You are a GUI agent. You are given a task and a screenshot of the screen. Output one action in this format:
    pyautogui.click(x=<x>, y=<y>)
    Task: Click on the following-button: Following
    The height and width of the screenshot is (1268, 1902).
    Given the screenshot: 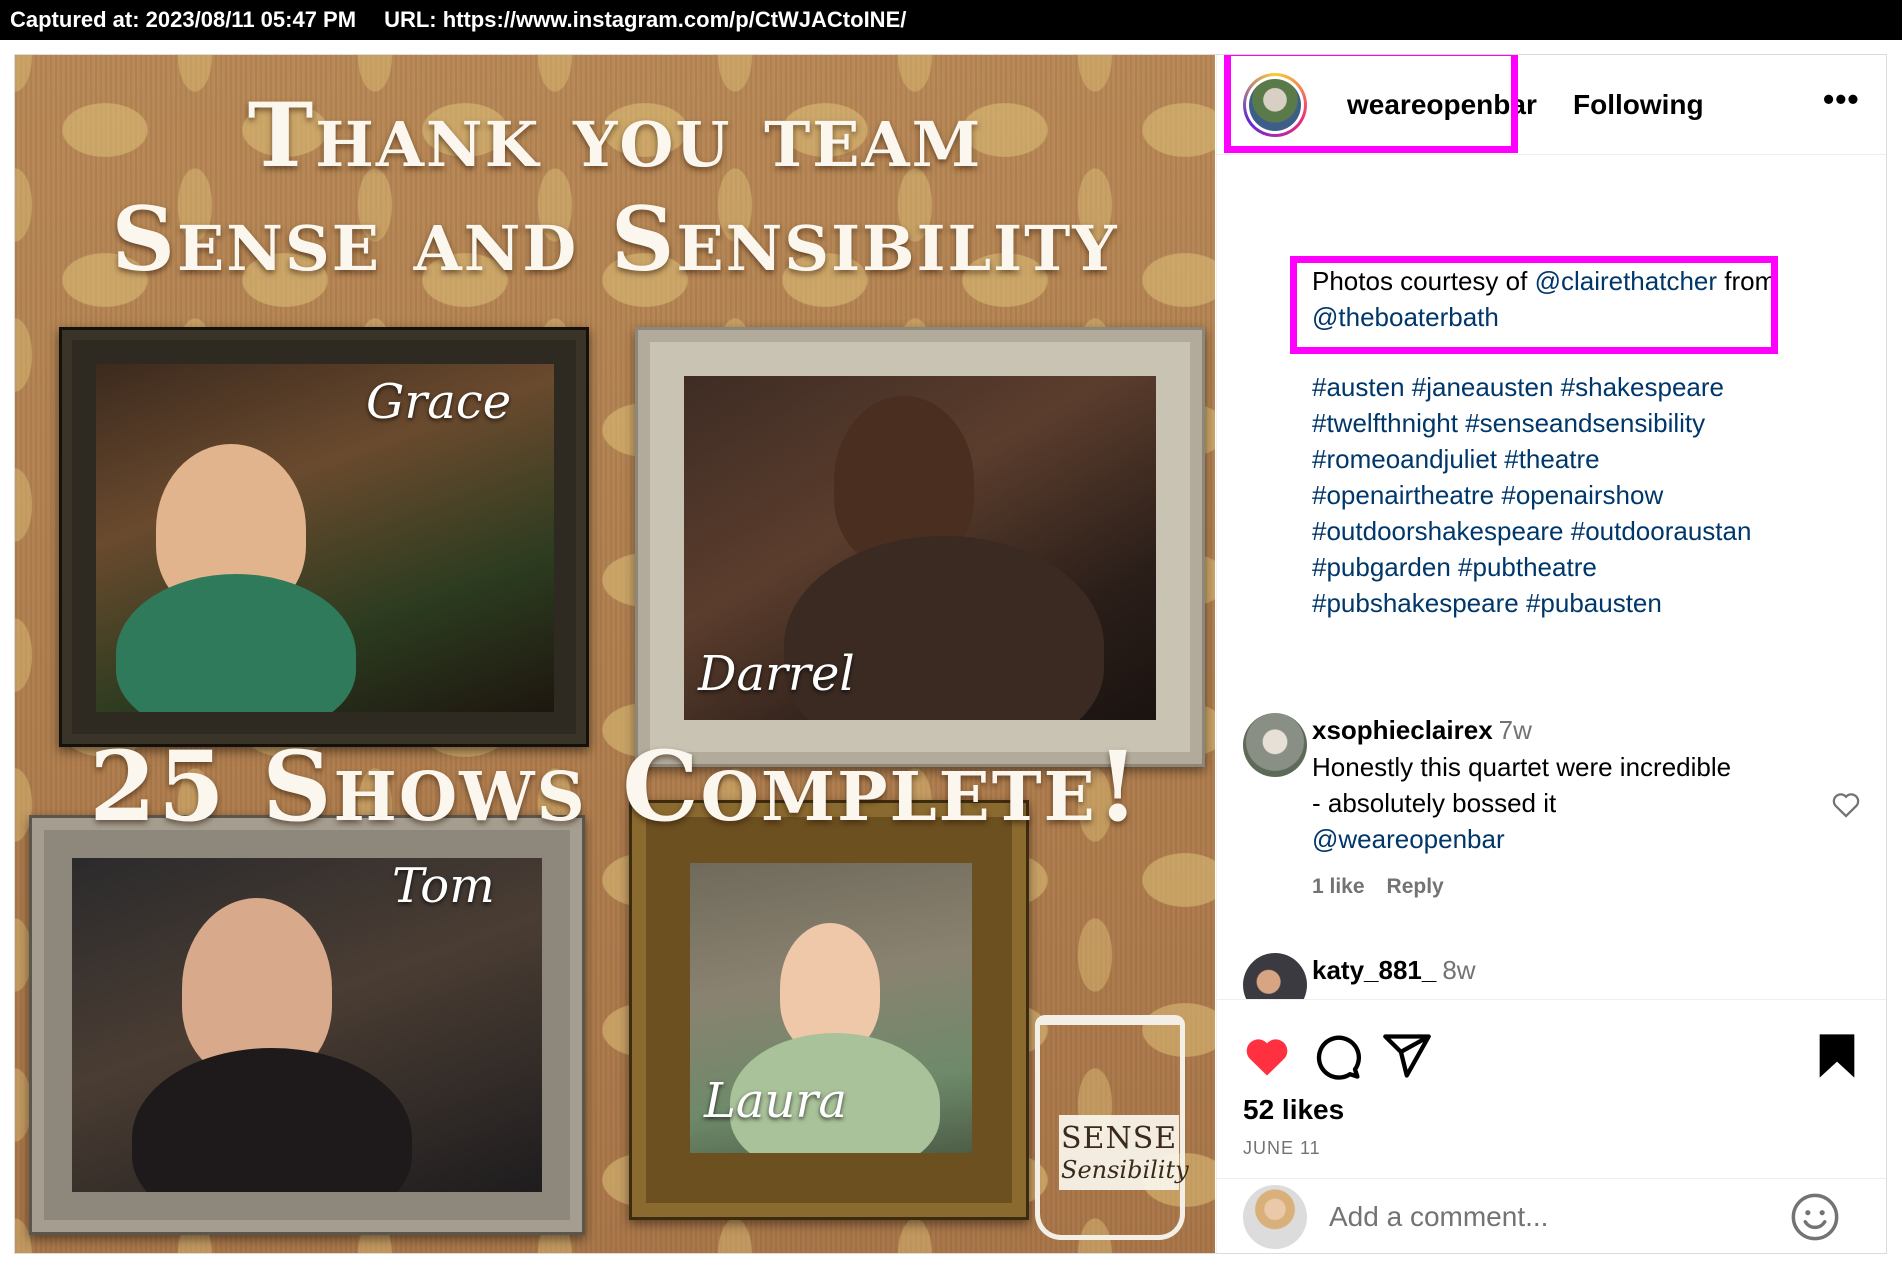 What is the action you would take?
    pyautogui.click(x=1638, y=105)
    